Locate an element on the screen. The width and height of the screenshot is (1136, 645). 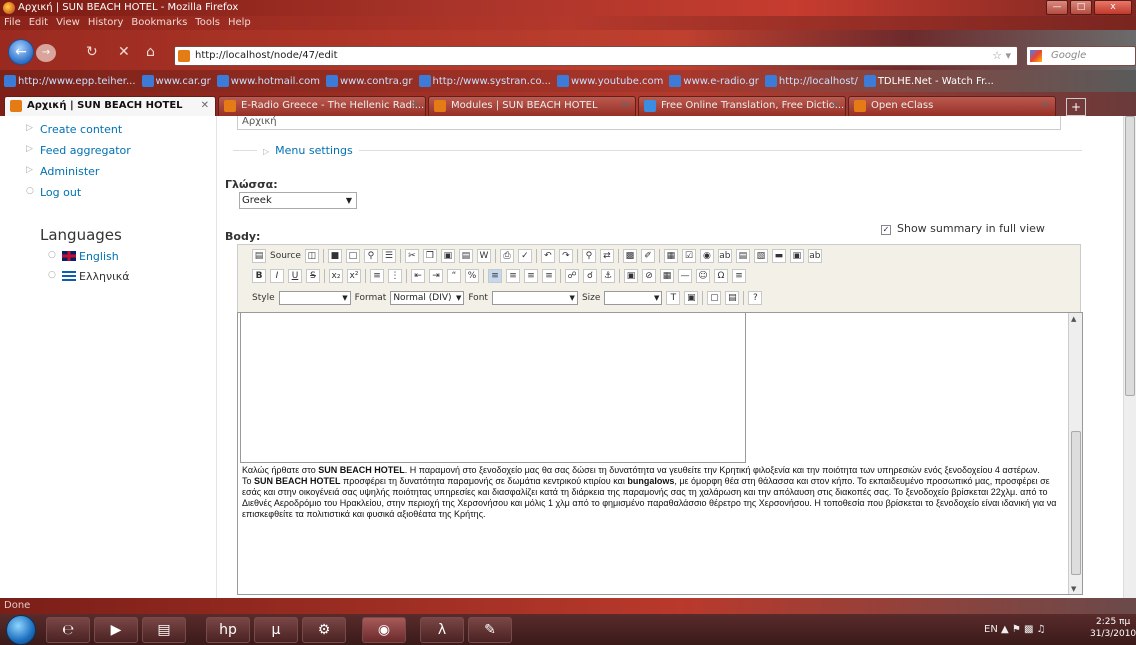
replace-icon: ⇄ is located at coordinates (606, 256).